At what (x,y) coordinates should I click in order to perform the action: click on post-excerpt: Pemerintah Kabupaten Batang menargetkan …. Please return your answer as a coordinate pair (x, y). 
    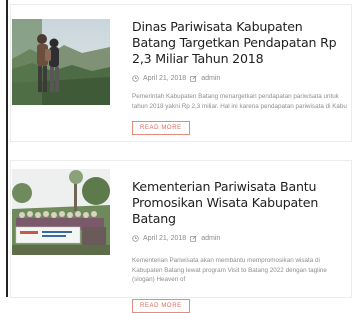
    Looking at the image, I should click on (239, 101).